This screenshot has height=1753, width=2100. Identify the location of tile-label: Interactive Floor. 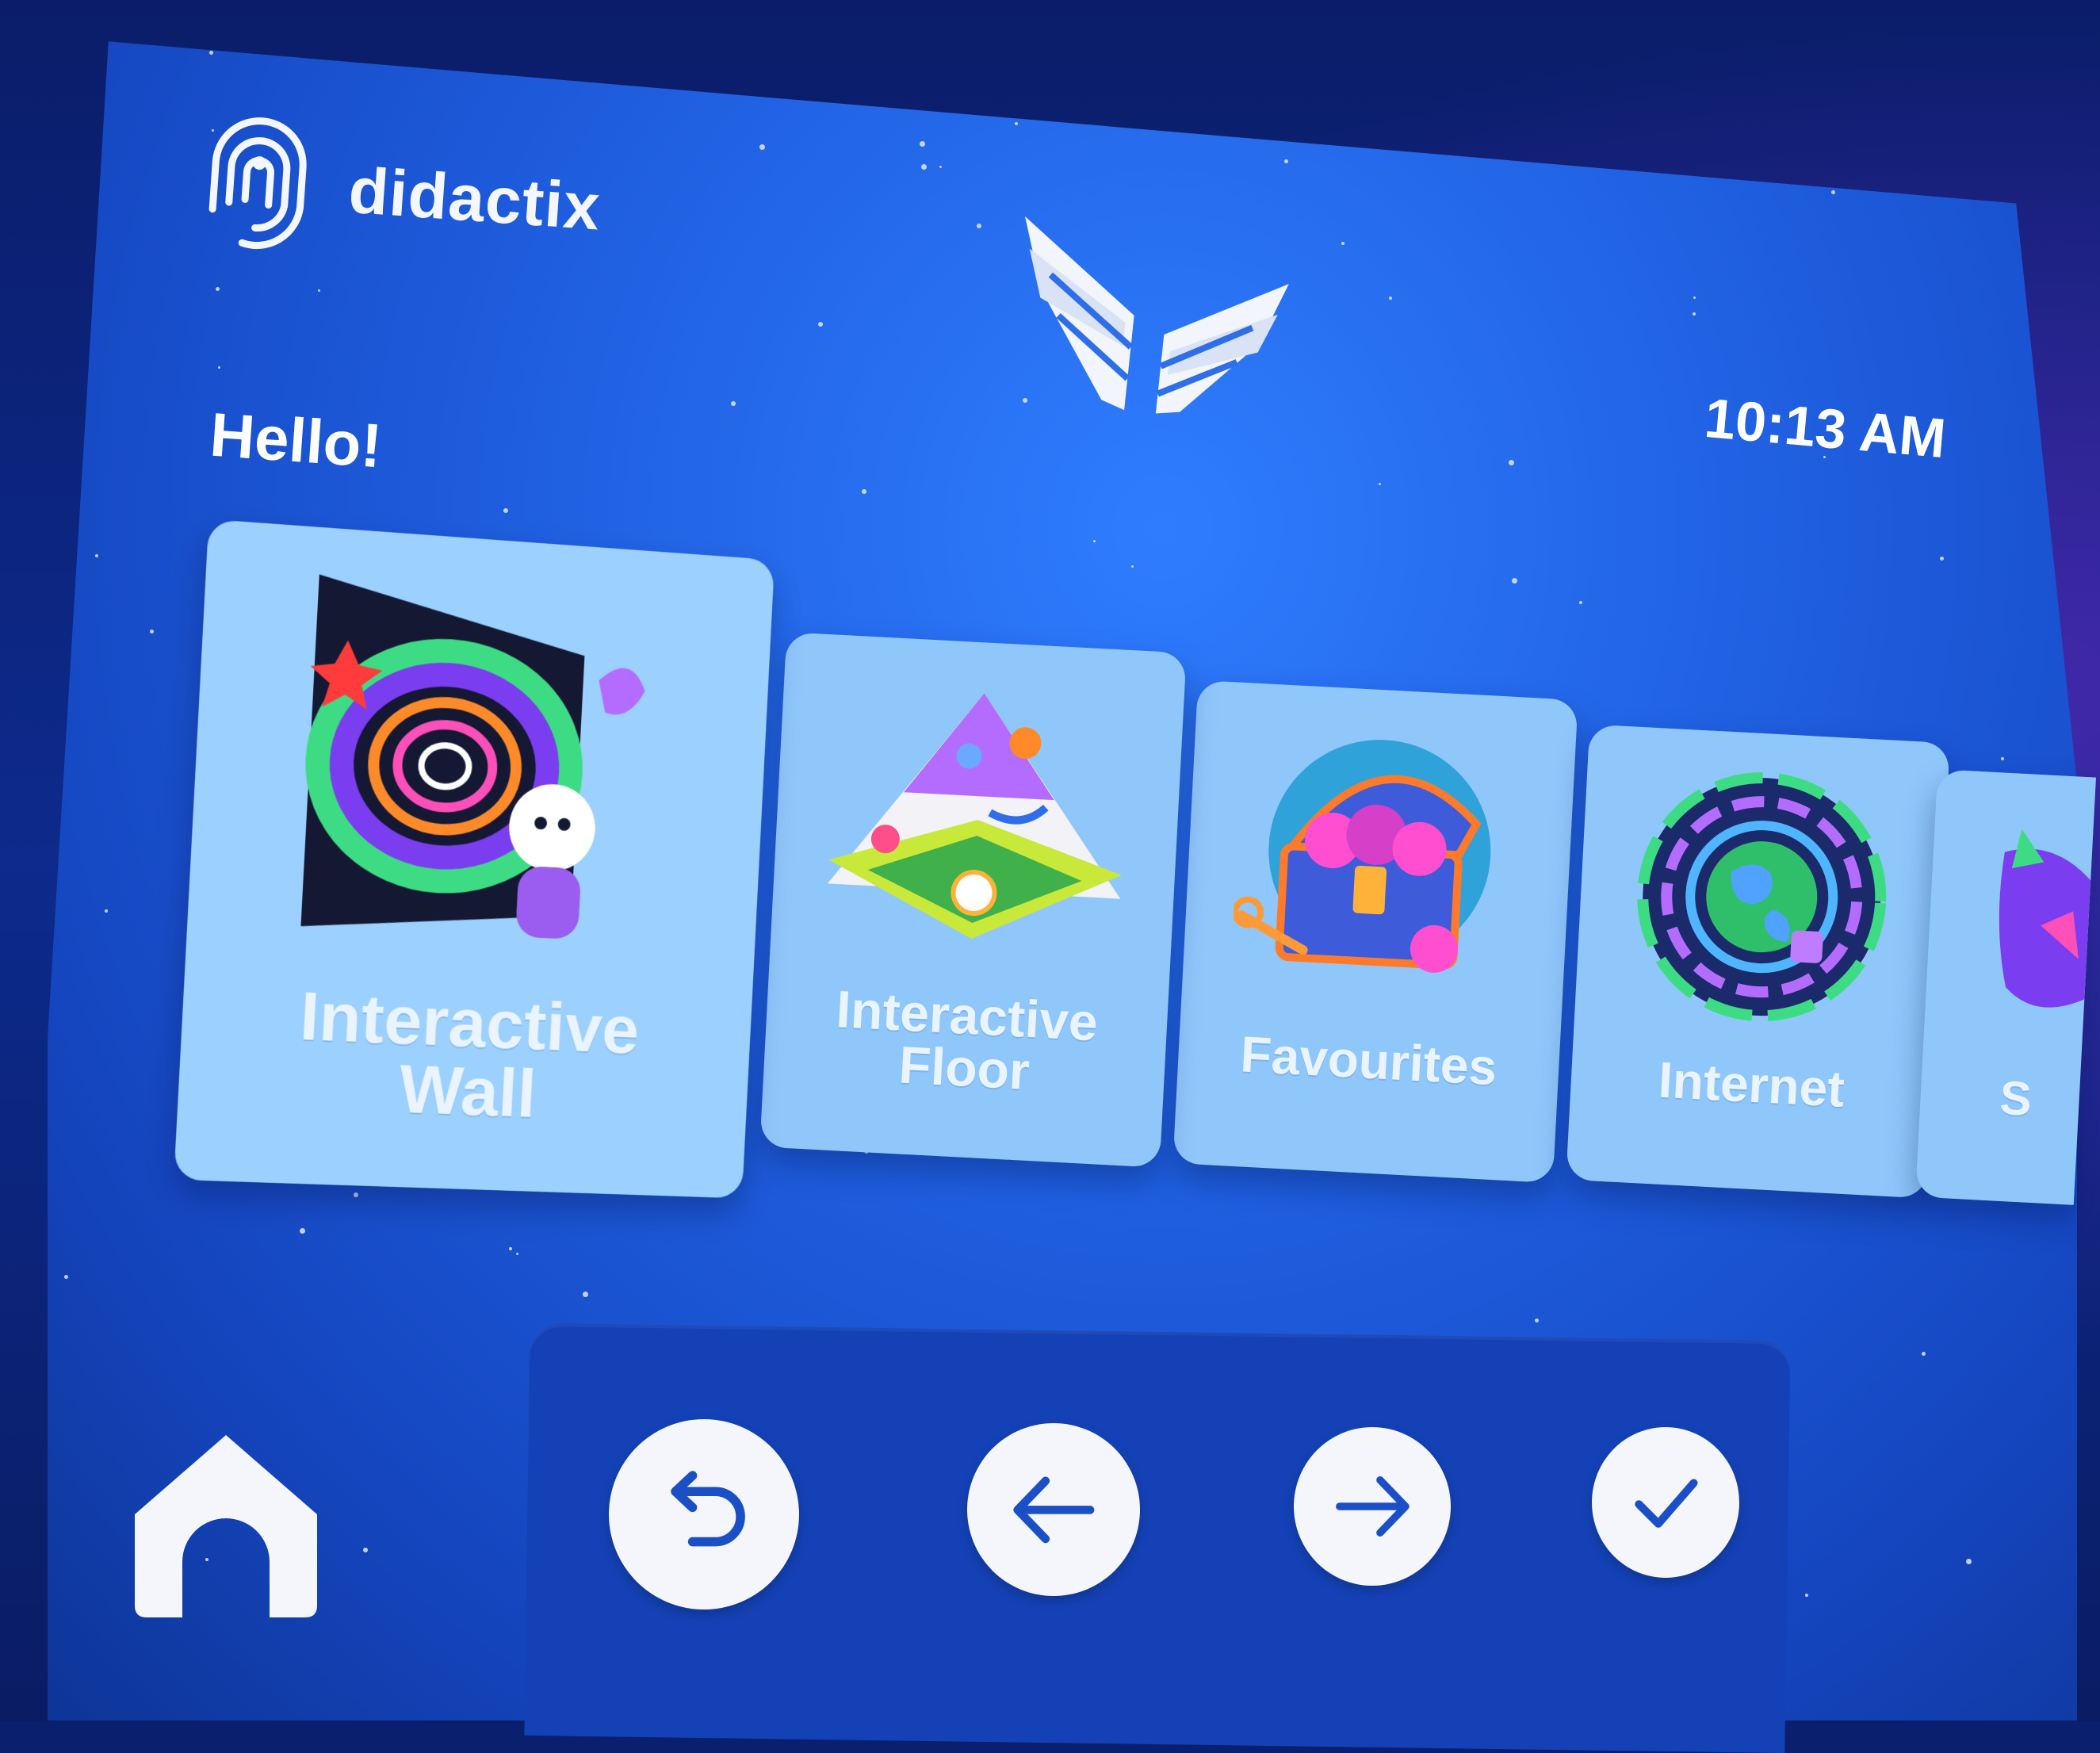
(964, 1073).